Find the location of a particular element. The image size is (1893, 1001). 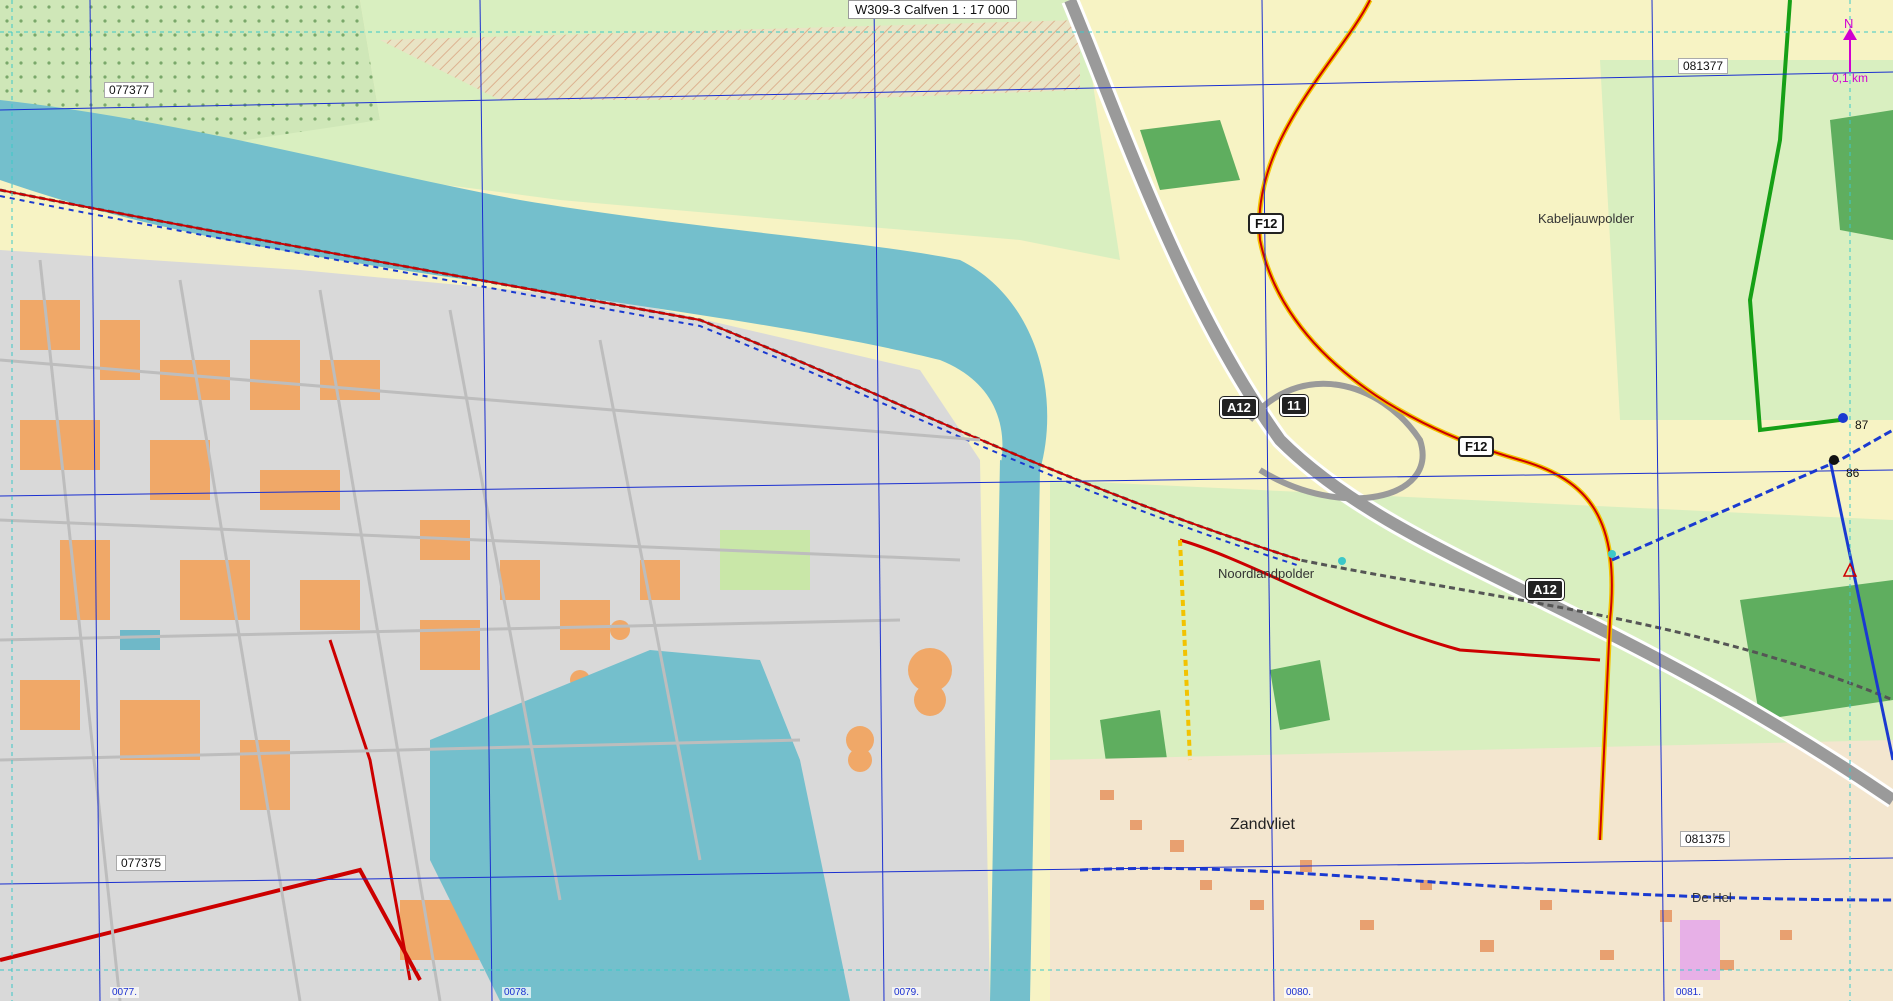

place-de-hel: De Hel is located at coordinates (1712, 897).